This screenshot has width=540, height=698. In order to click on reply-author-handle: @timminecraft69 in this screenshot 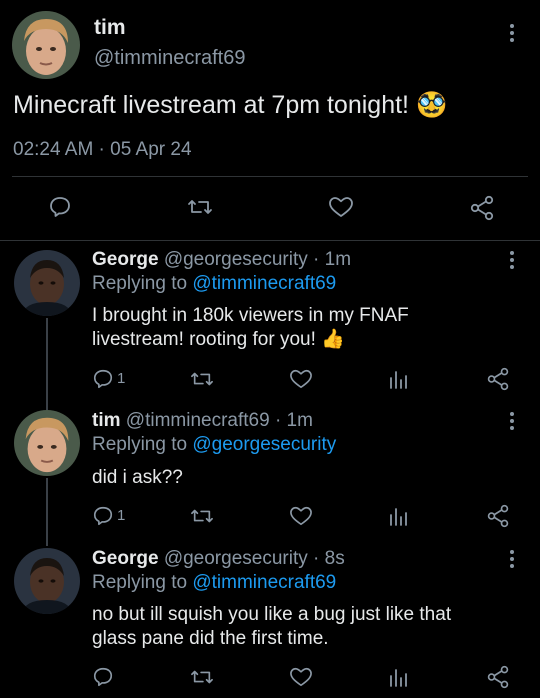, I will do `click(198, 420)`.